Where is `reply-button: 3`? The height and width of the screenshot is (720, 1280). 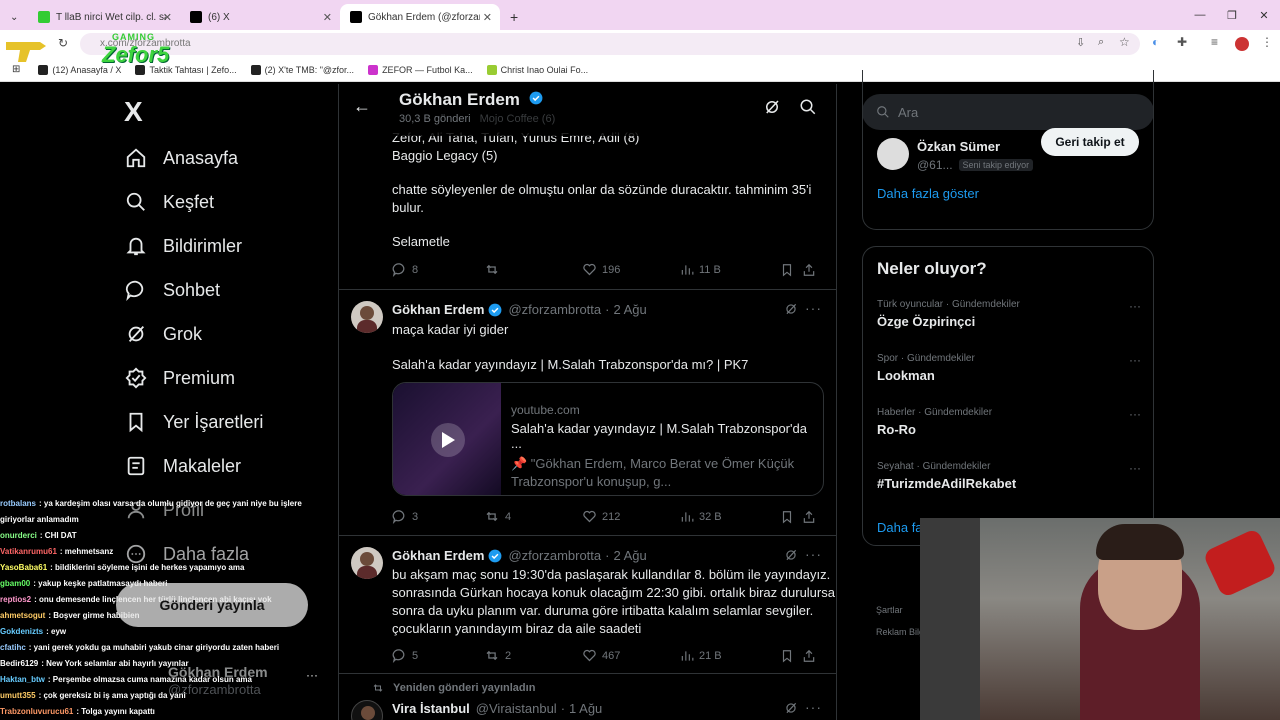
reply-button: 3 is located at coordinates (438, 516).